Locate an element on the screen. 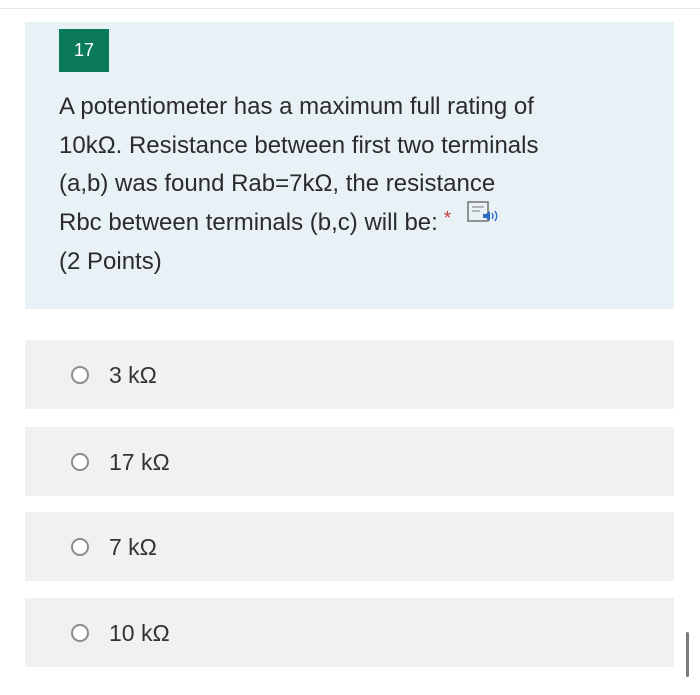  scrollbar-thumb is located at coordinates (687, 654).